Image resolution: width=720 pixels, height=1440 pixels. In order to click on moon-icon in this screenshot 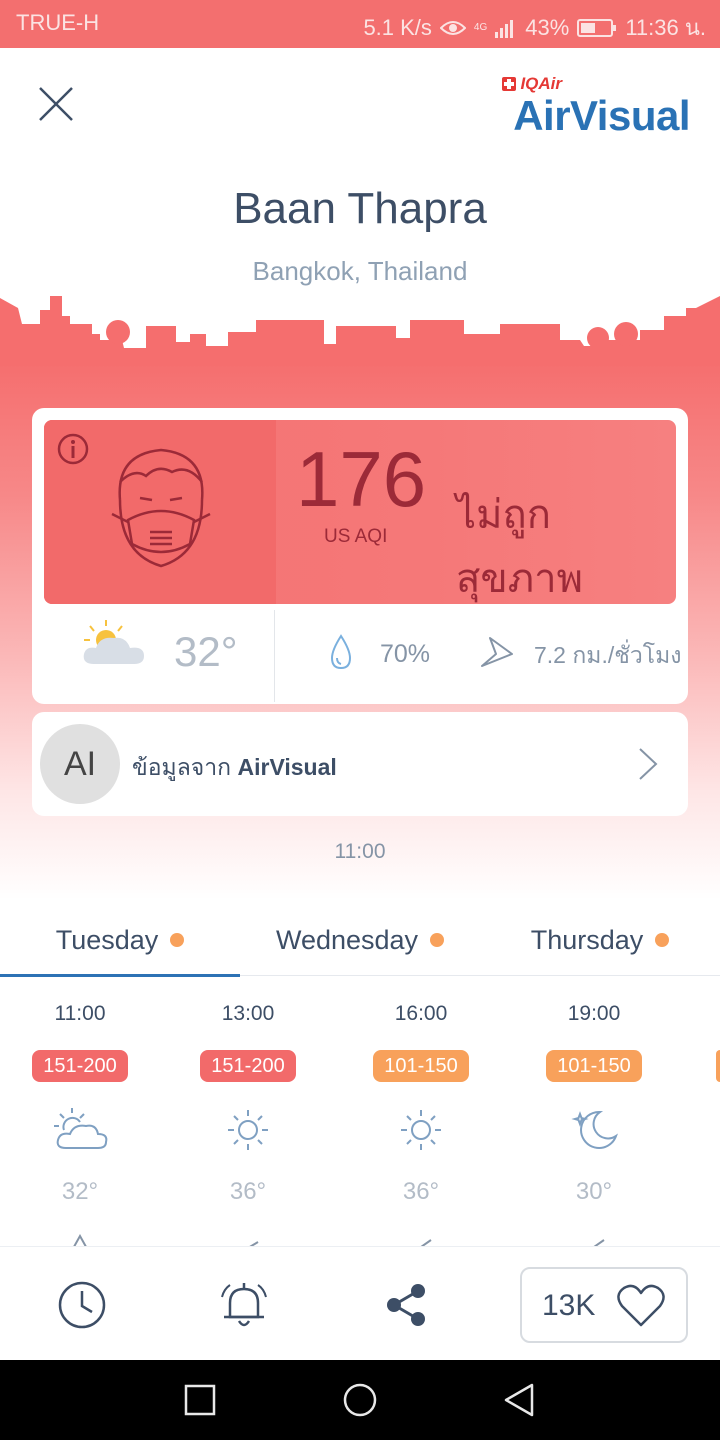, I will do `click(594, 1129)`.